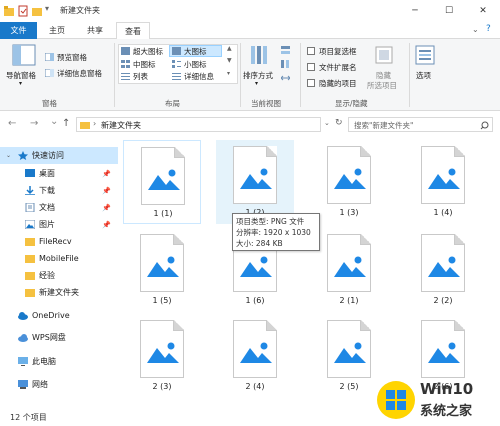  Describe the element at coordinates (18, 30) in the screenshot. I see `tab-file: 文件` at that location.